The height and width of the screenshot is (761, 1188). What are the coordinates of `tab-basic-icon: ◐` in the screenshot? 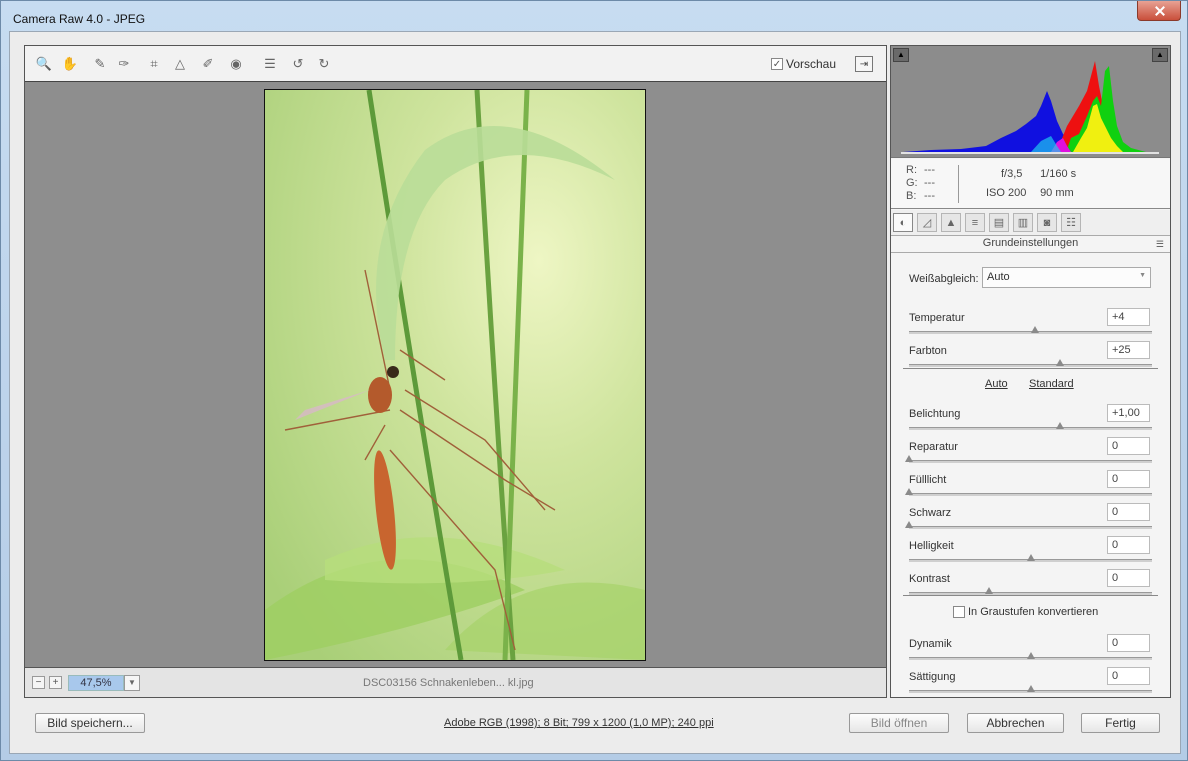 It's located at (903, 222).